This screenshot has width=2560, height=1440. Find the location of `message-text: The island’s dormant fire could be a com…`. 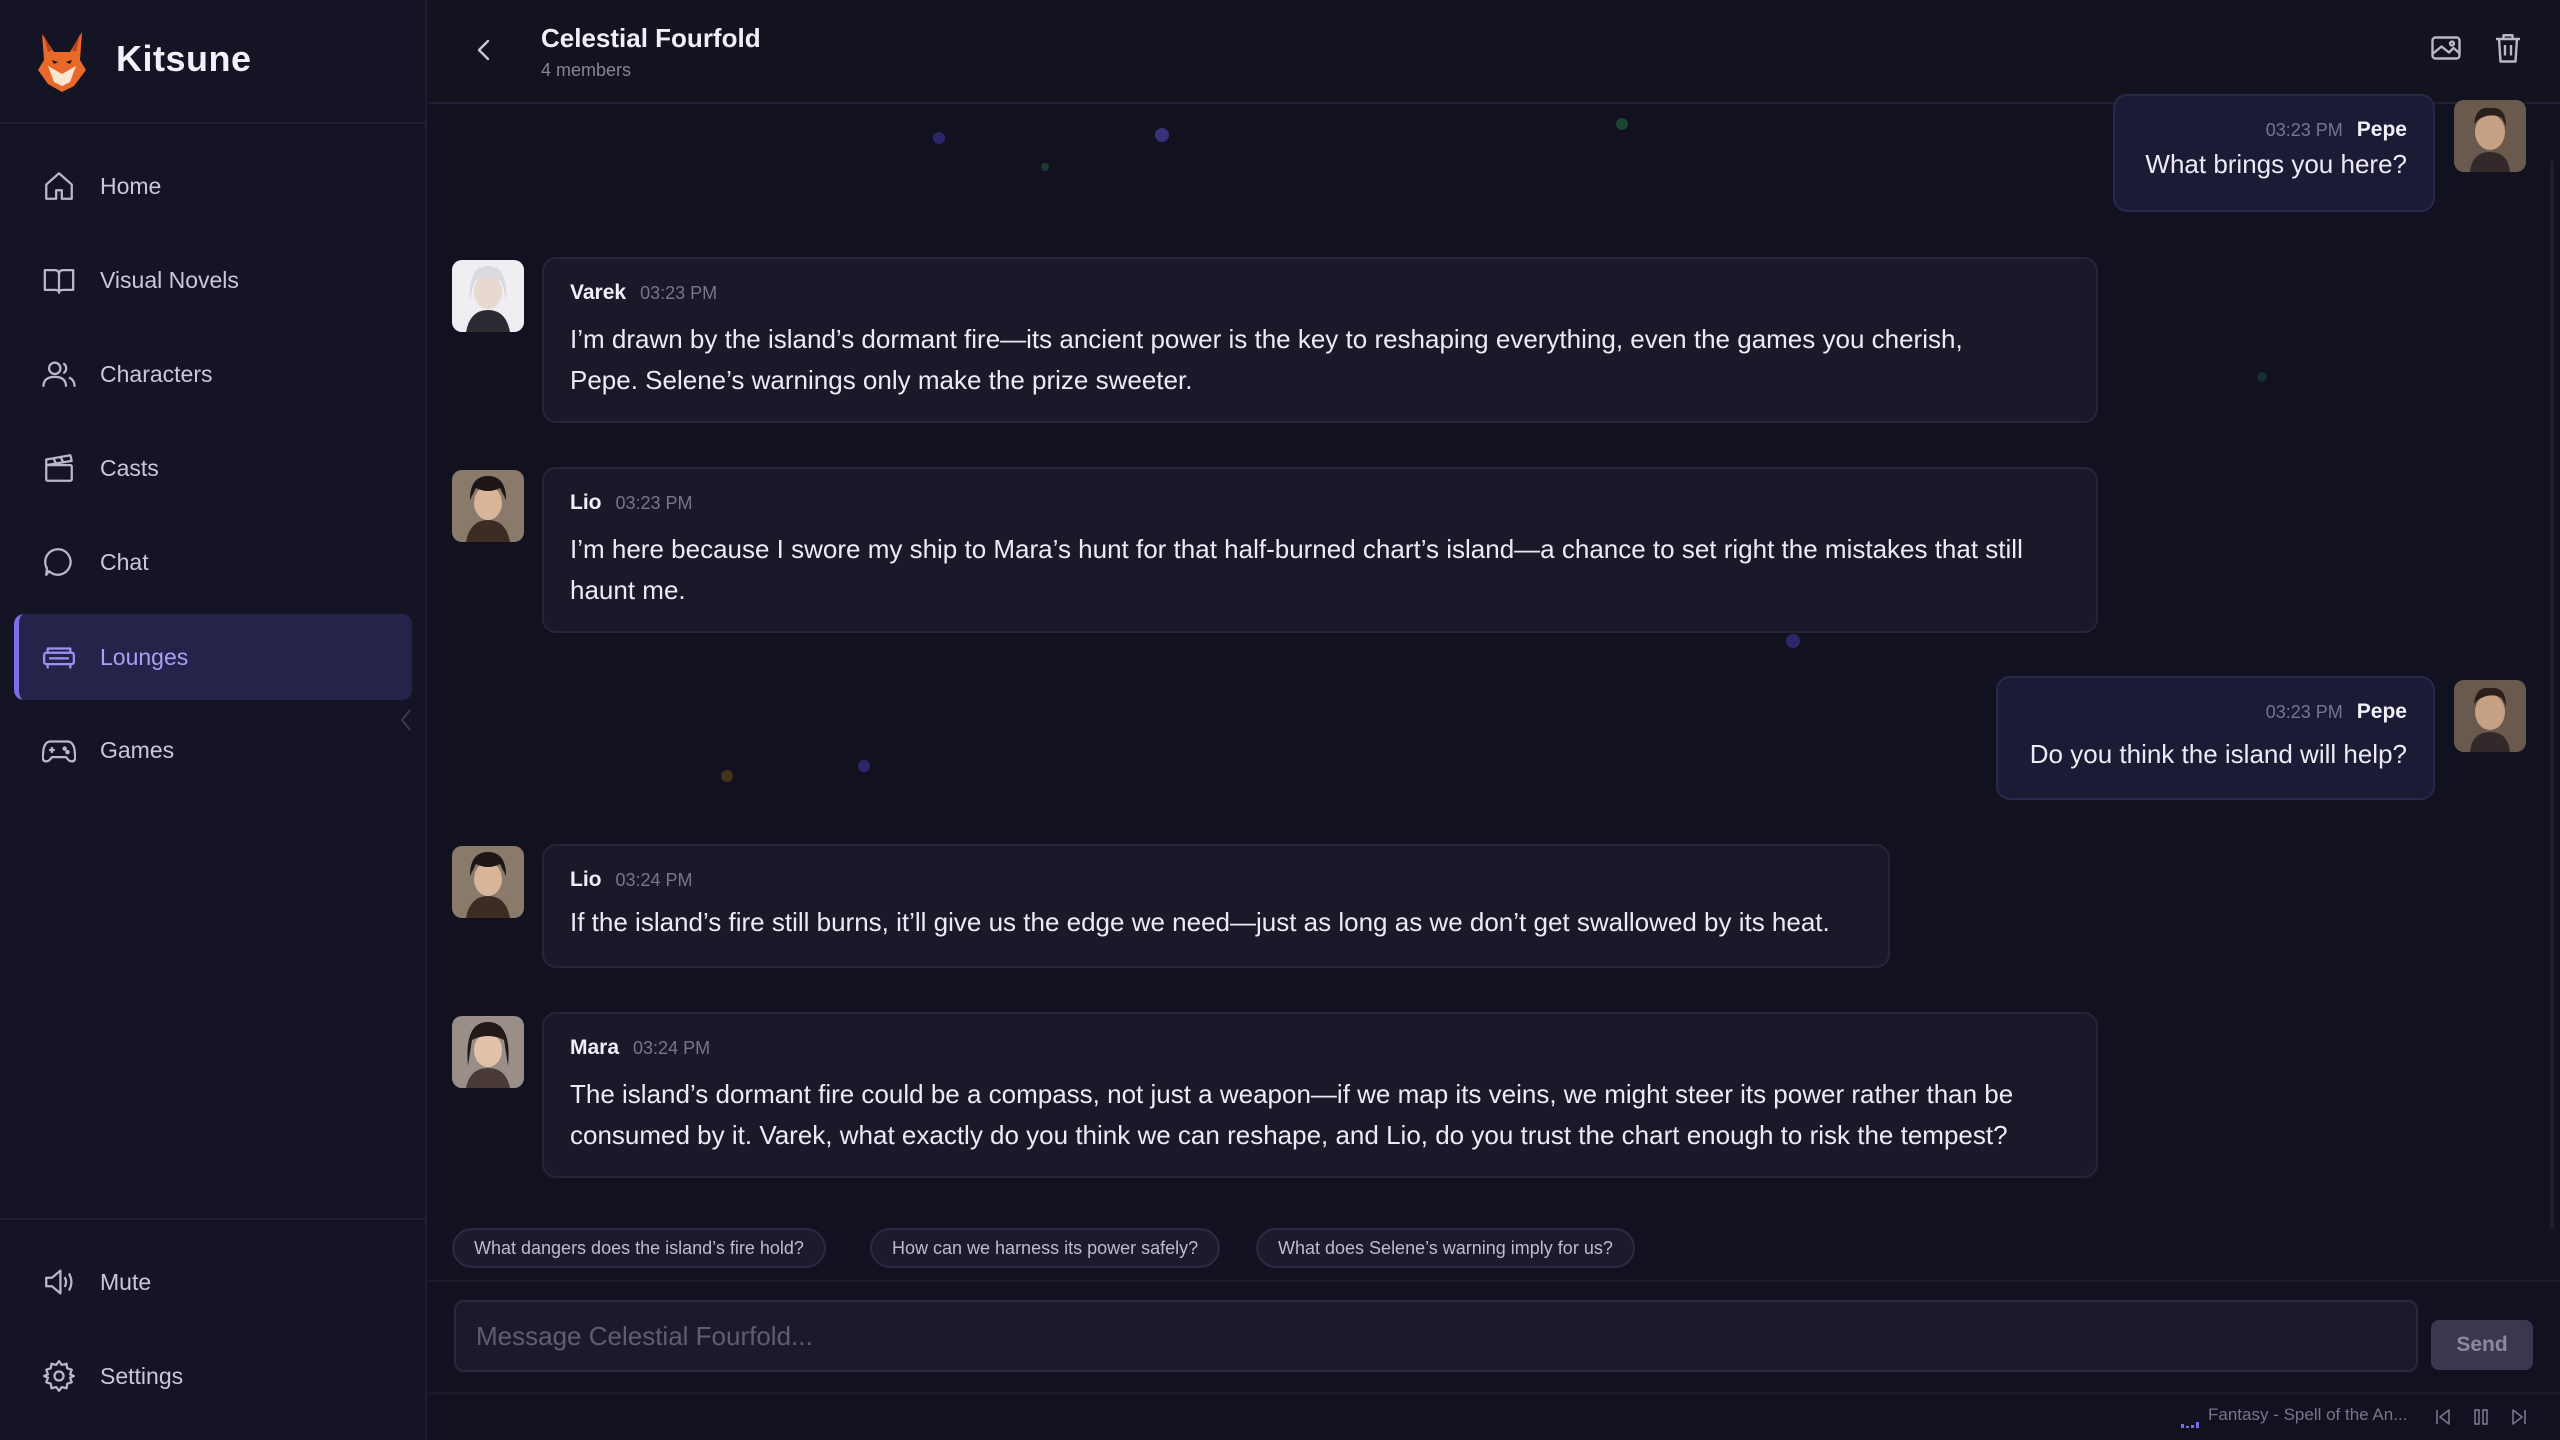

message-text: The island’s dormant fire could be a com… is located at coordinates (1291, 1115).